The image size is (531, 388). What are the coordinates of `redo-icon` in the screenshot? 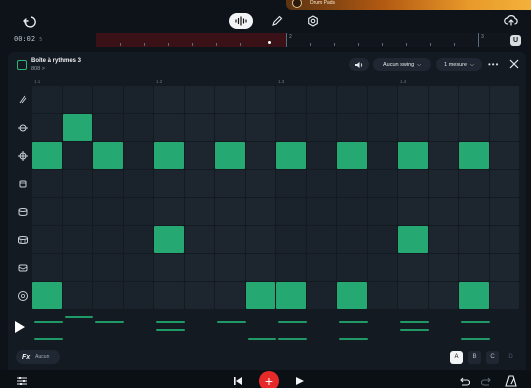 It's located at (487, 381).